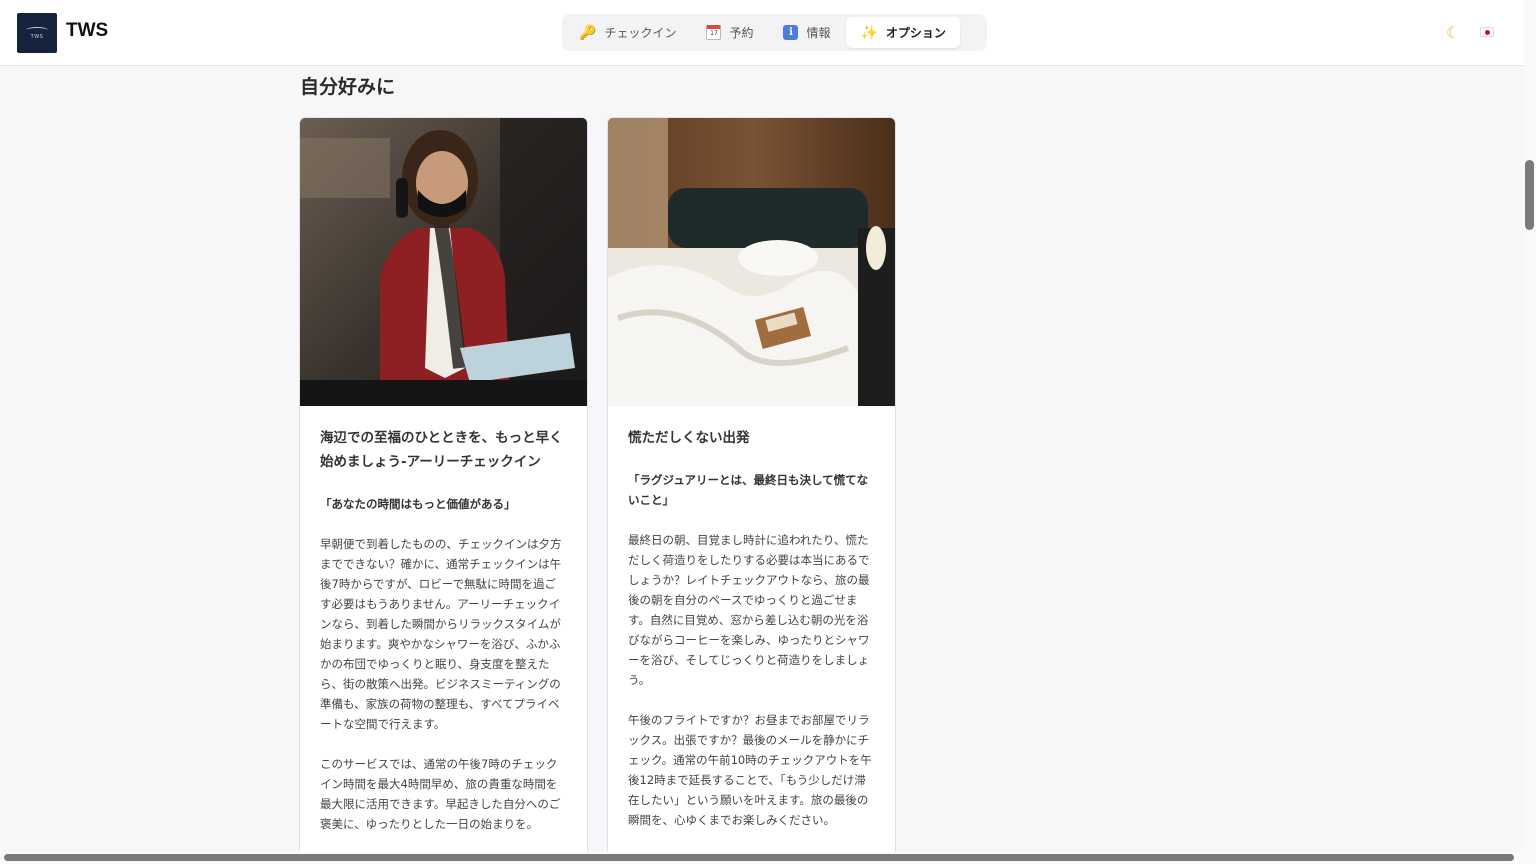 The width and height of the screenshot is (1536, 864). I want to click on main-nav: 🔑 チェックイン 17 予約 i 情報 ✨ オプション, so click(774, 32).